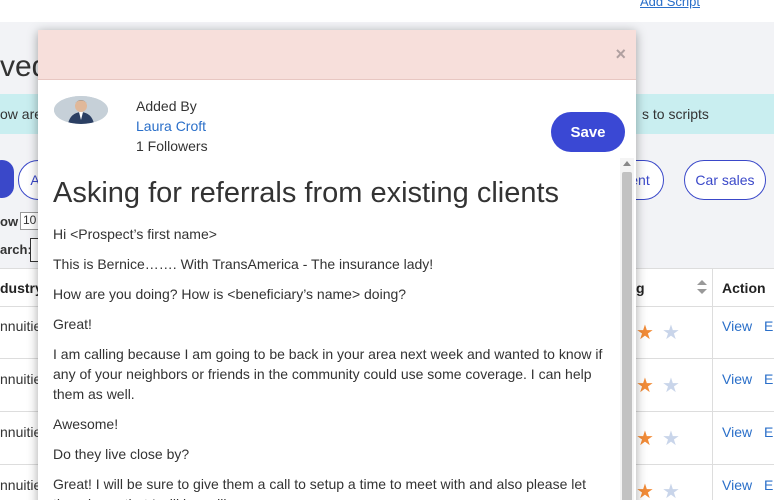 The image size is (774, 500). Describe the element at coordinates (135, 234) in the screenshot. I see `script-paragraph: Hi <Prospect’s first name>` at that location.